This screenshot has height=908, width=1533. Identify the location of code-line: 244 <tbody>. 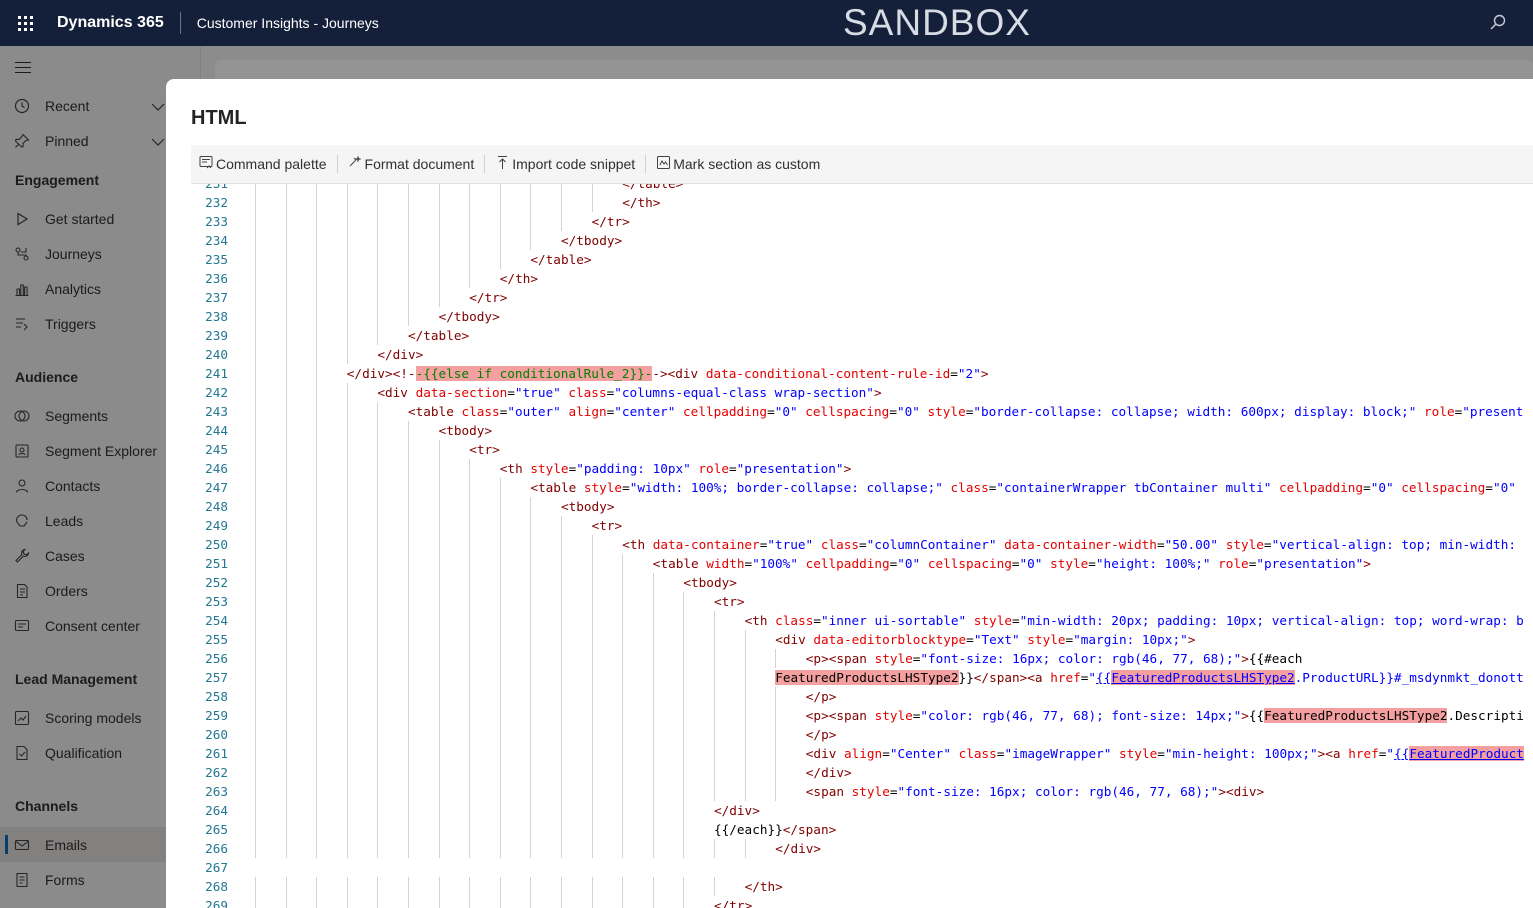
(862, 430).